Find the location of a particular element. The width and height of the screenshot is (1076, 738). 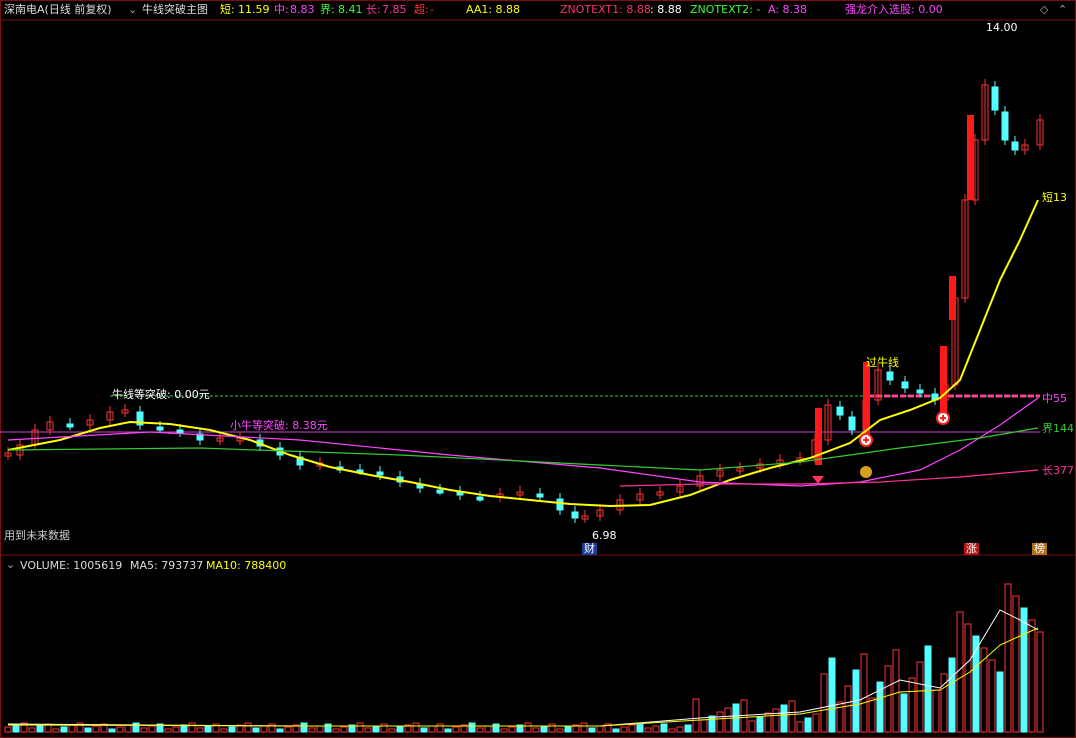

volume-ma10: MA10: 788400 is located at coordinates (246, 565).